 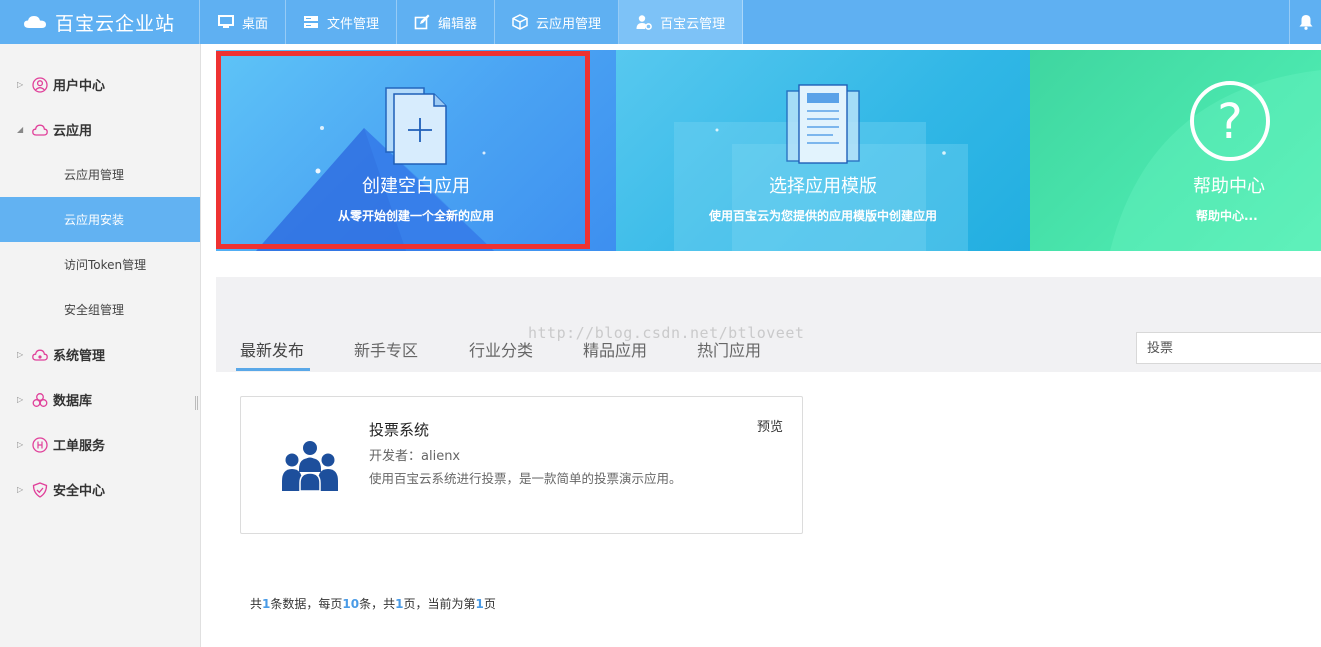 I want to click on pager-per-page: 10, so click(x=351, y=604).